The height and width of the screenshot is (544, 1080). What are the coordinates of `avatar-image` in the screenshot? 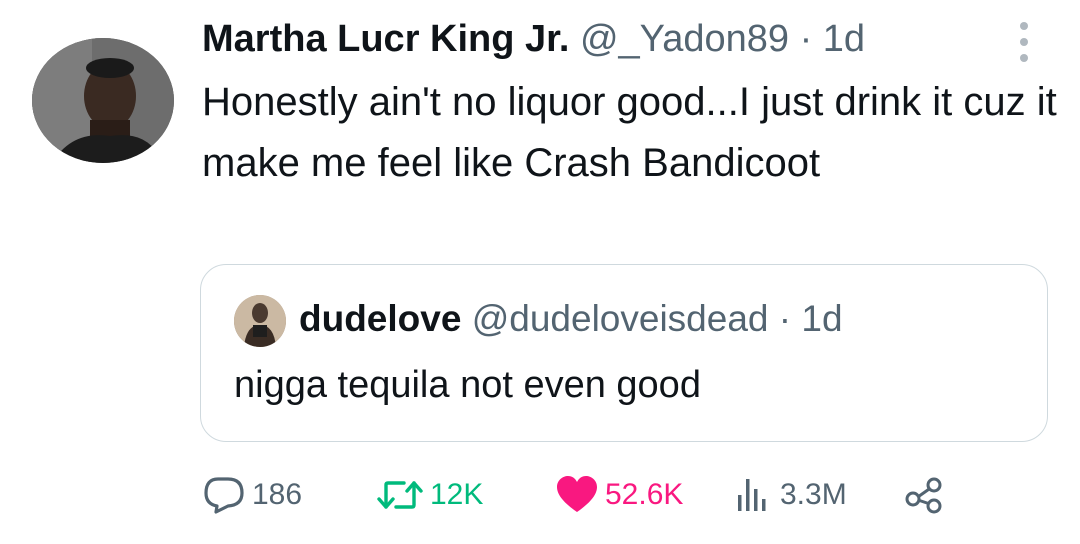 It's located at (103, 100).